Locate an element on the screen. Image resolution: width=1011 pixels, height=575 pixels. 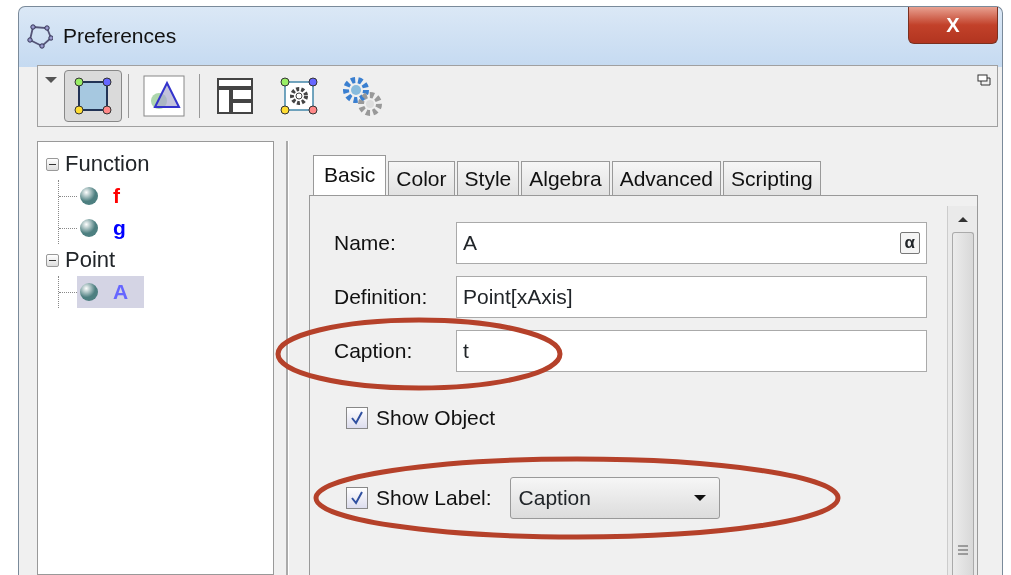
tree-item-label: A is located at coordinates (121, 292).